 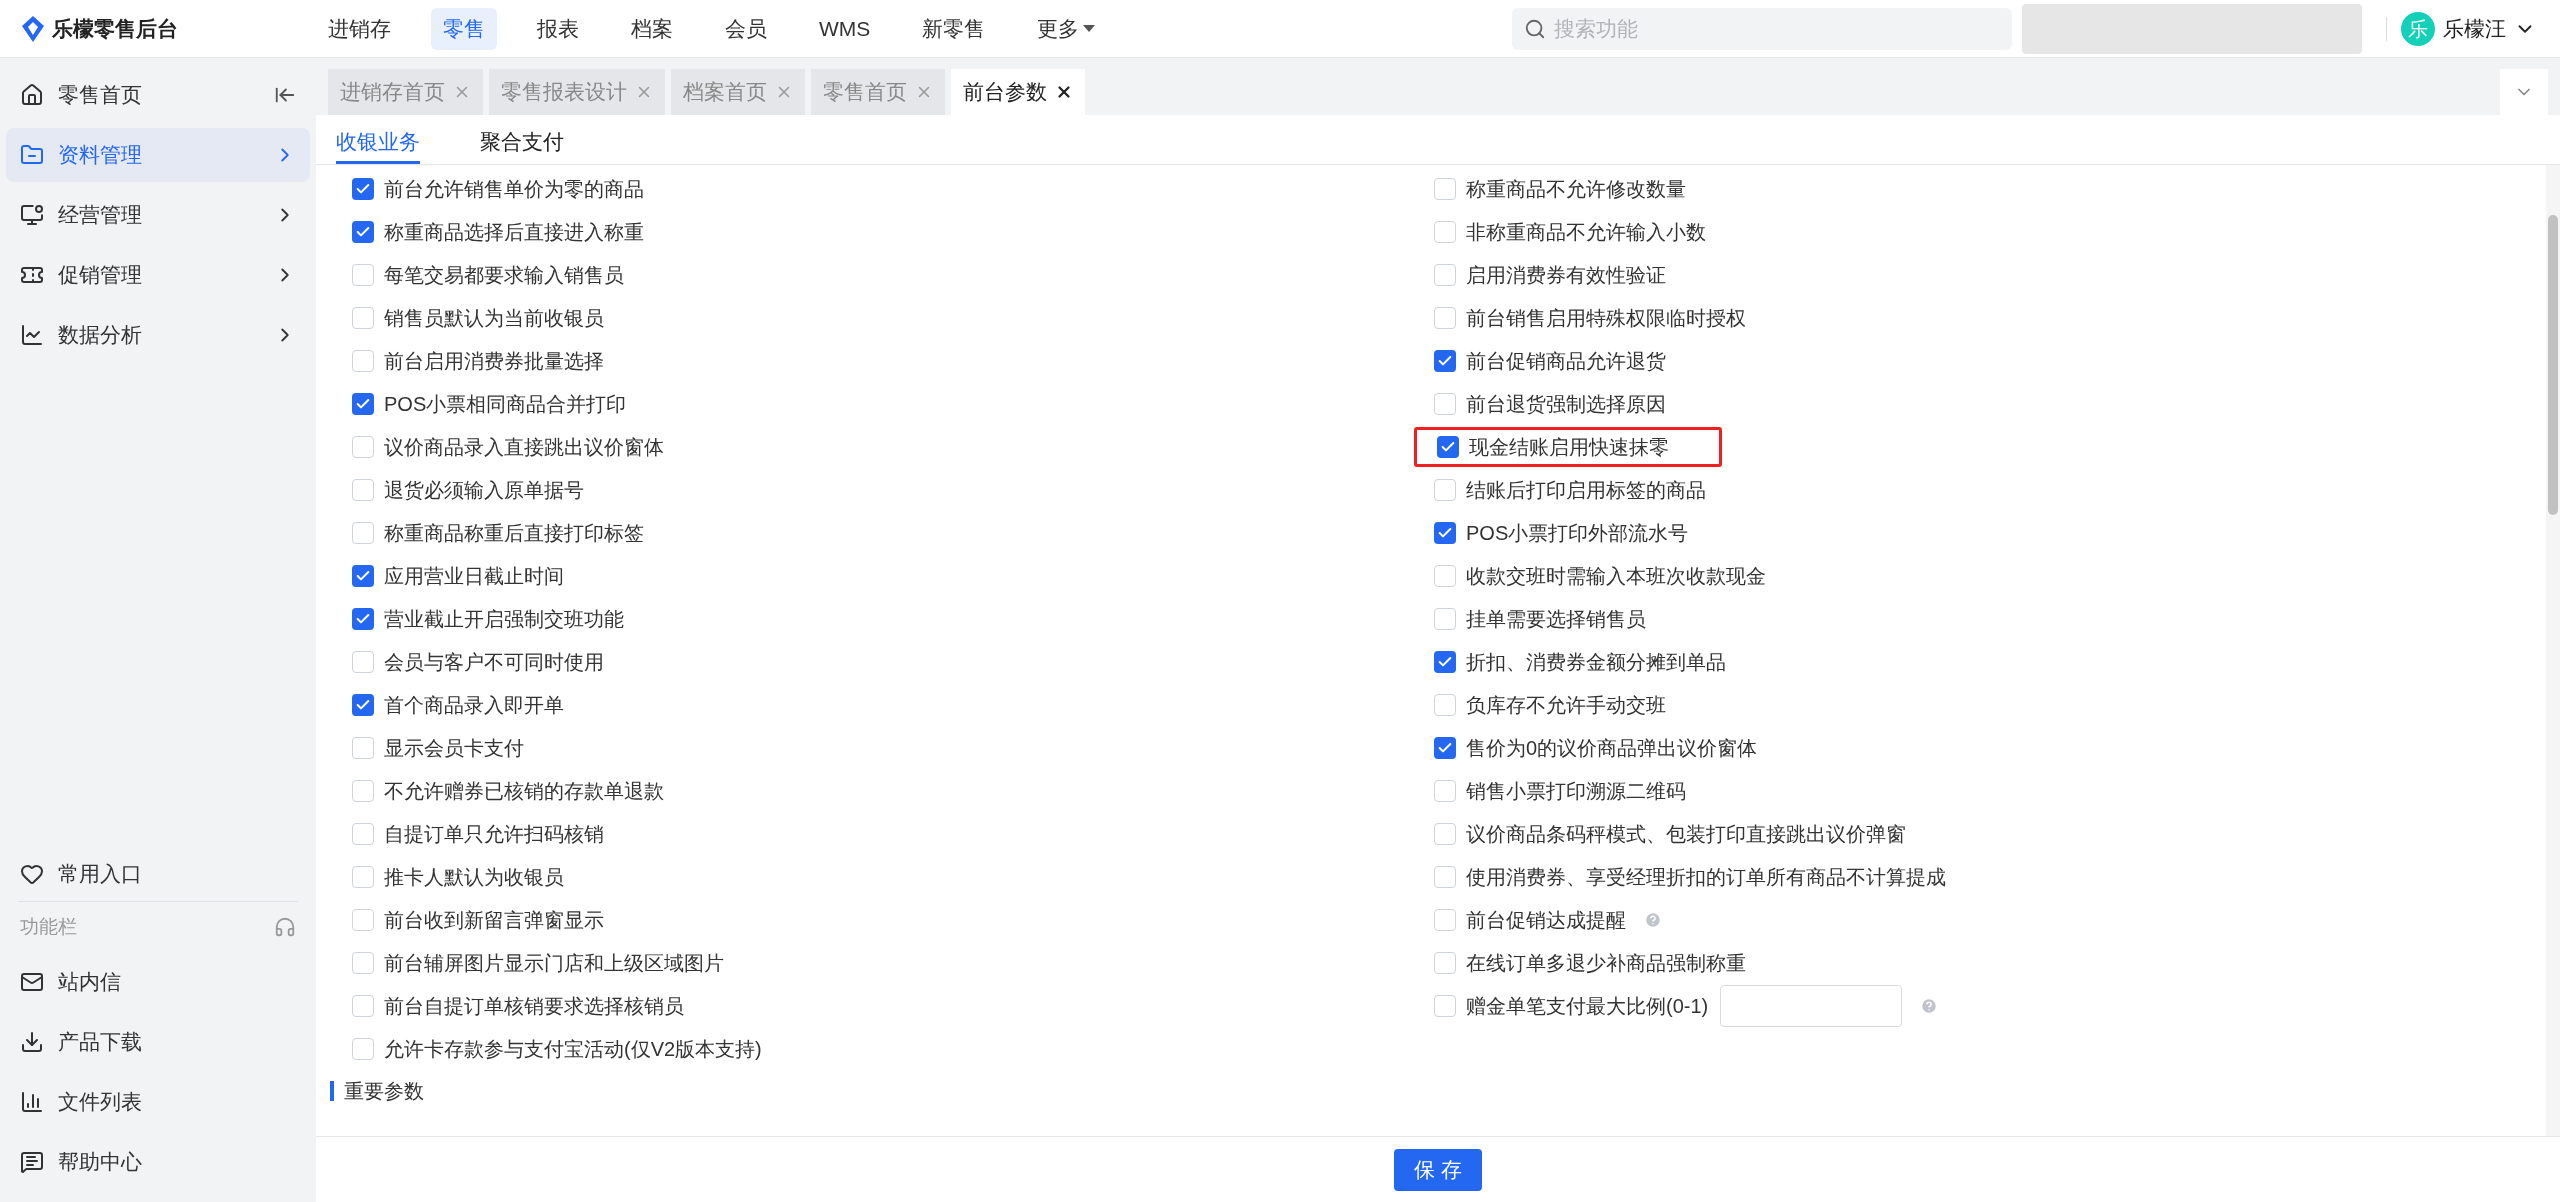 I want to click on caret-icon, so click(x=1089, y=28).